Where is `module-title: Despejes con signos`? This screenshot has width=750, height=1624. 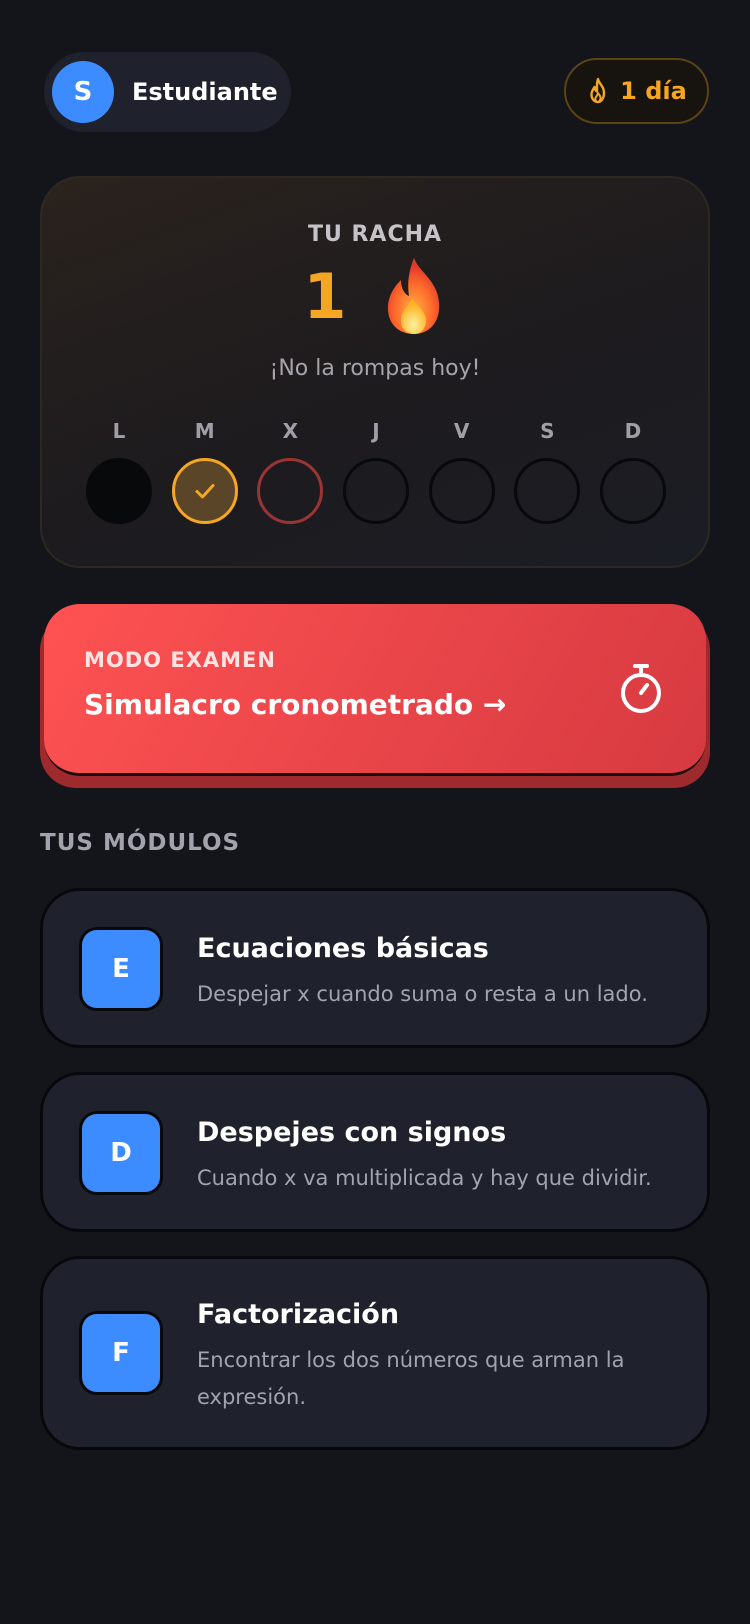
module-title: Despejes con signos is located at coordinates (352, 1132).